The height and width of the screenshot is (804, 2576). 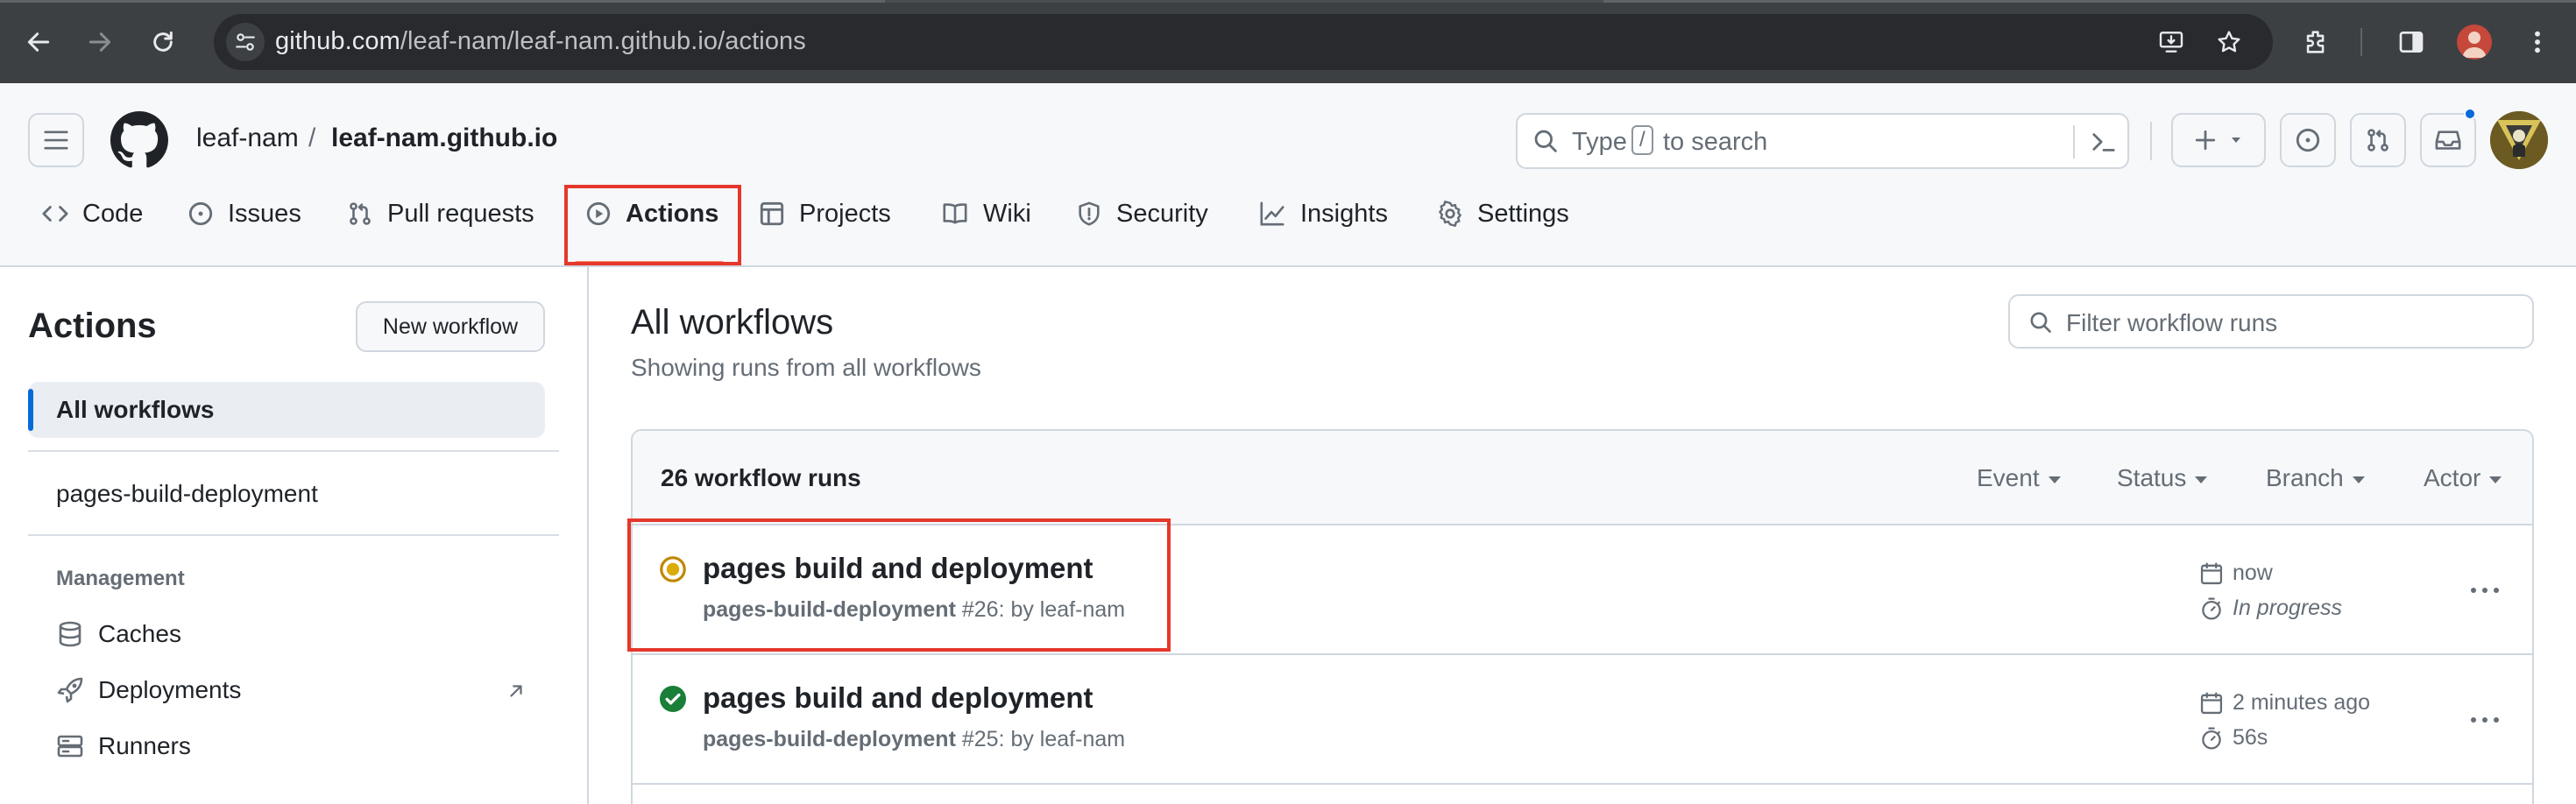 I want to click on book-icon, so click(x=955, y=214).